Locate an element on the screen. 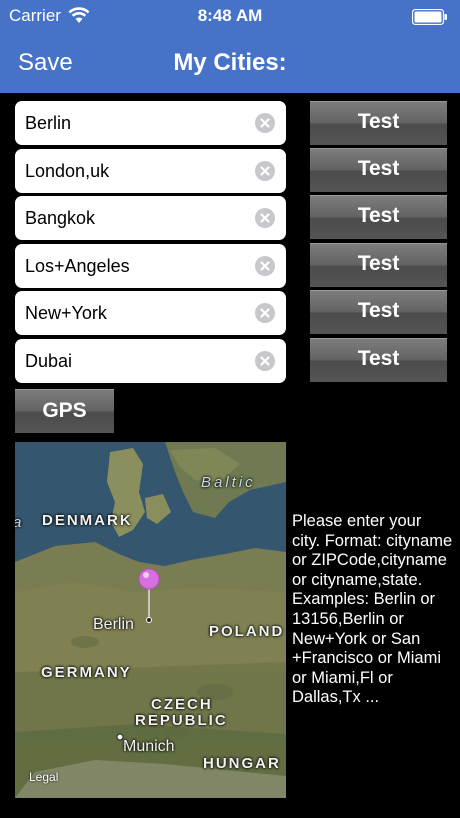 The height and width of the screenshot is (818, 460). map-label-germany: GERMANY is located at coordinates (86, 672).